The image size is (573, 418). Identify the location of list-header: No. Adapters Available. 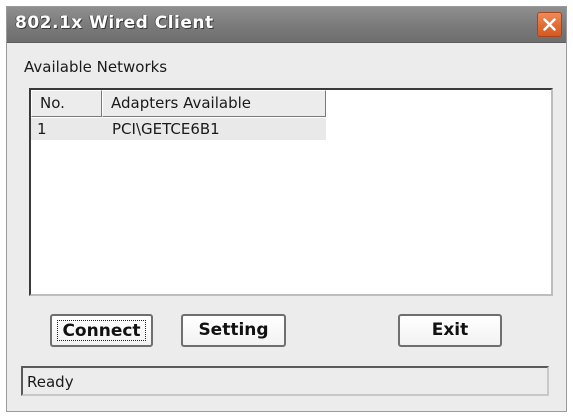
(178, 103).